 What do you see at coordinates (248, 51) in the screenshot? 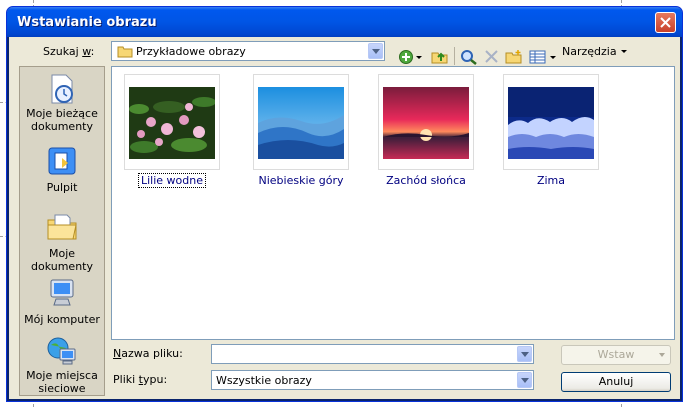
I see `look-in-dropdown: Przykładowe obrazy` at bounding box center [248, 51].